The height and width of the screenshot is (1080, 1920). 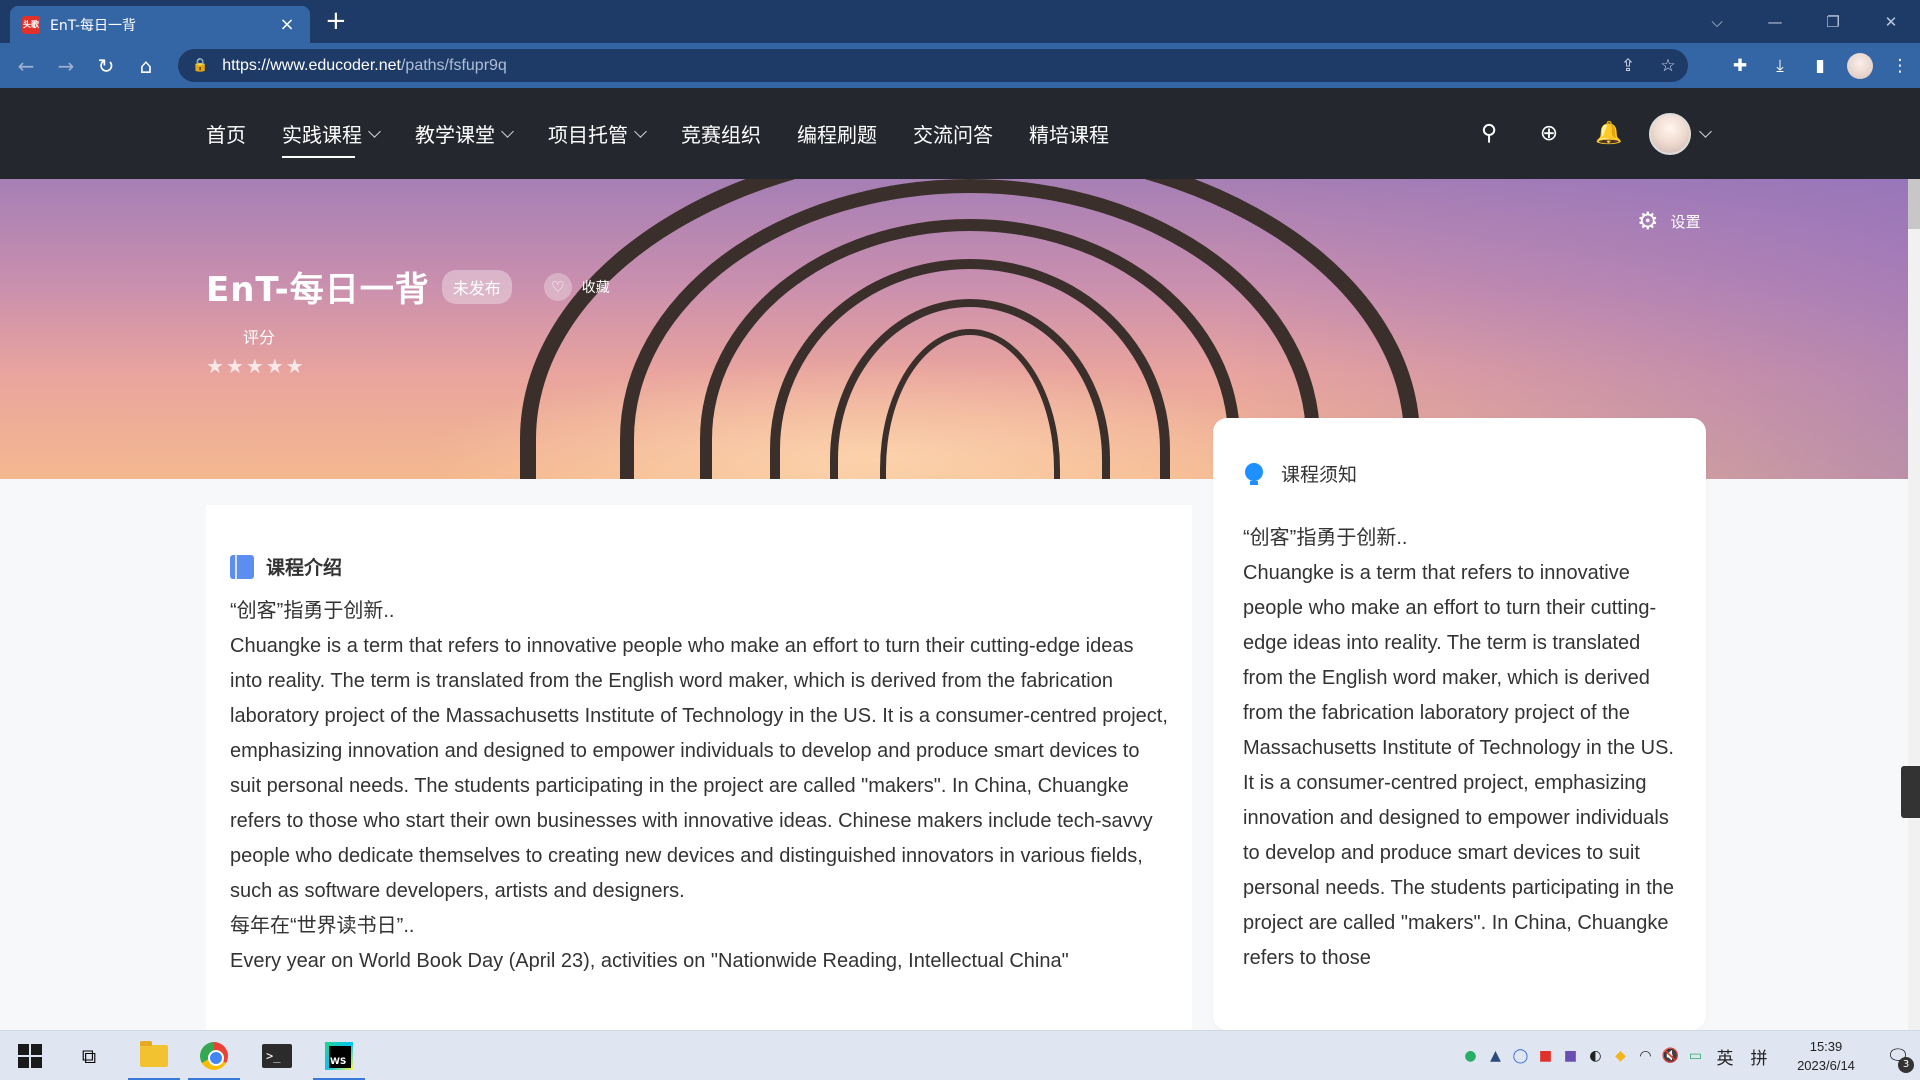 What do you see at coordinates (1595, 1056) in the screenshot?
I see `tray-app-icon: ◐` at bounding box center [1595, 1056].